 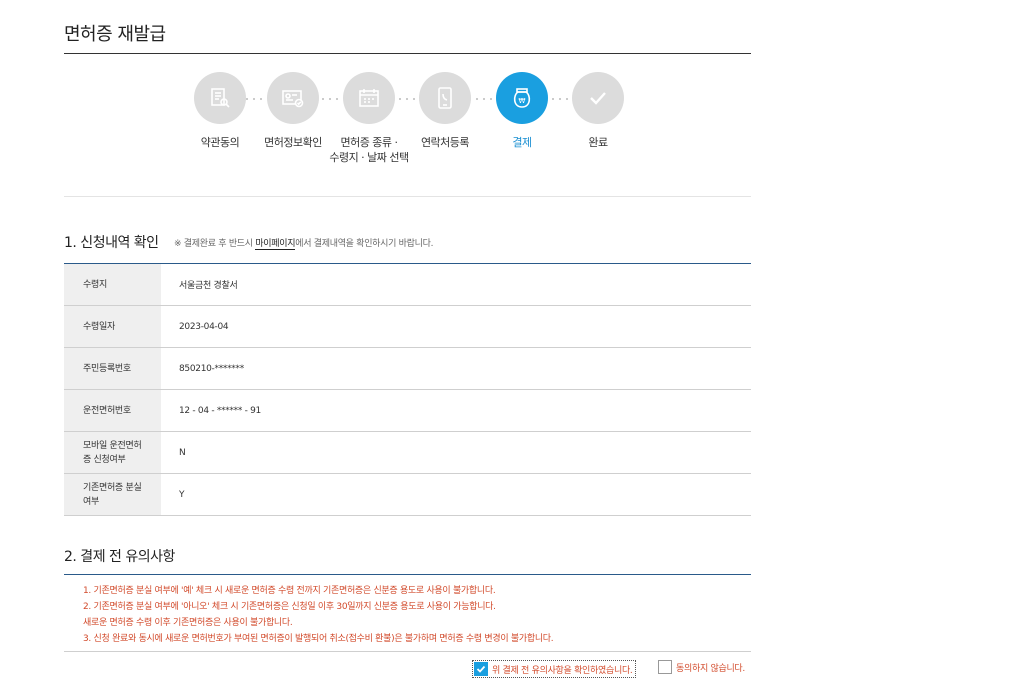 I want to click on step-contact: 연락처등록, so click(x=445, y=111).